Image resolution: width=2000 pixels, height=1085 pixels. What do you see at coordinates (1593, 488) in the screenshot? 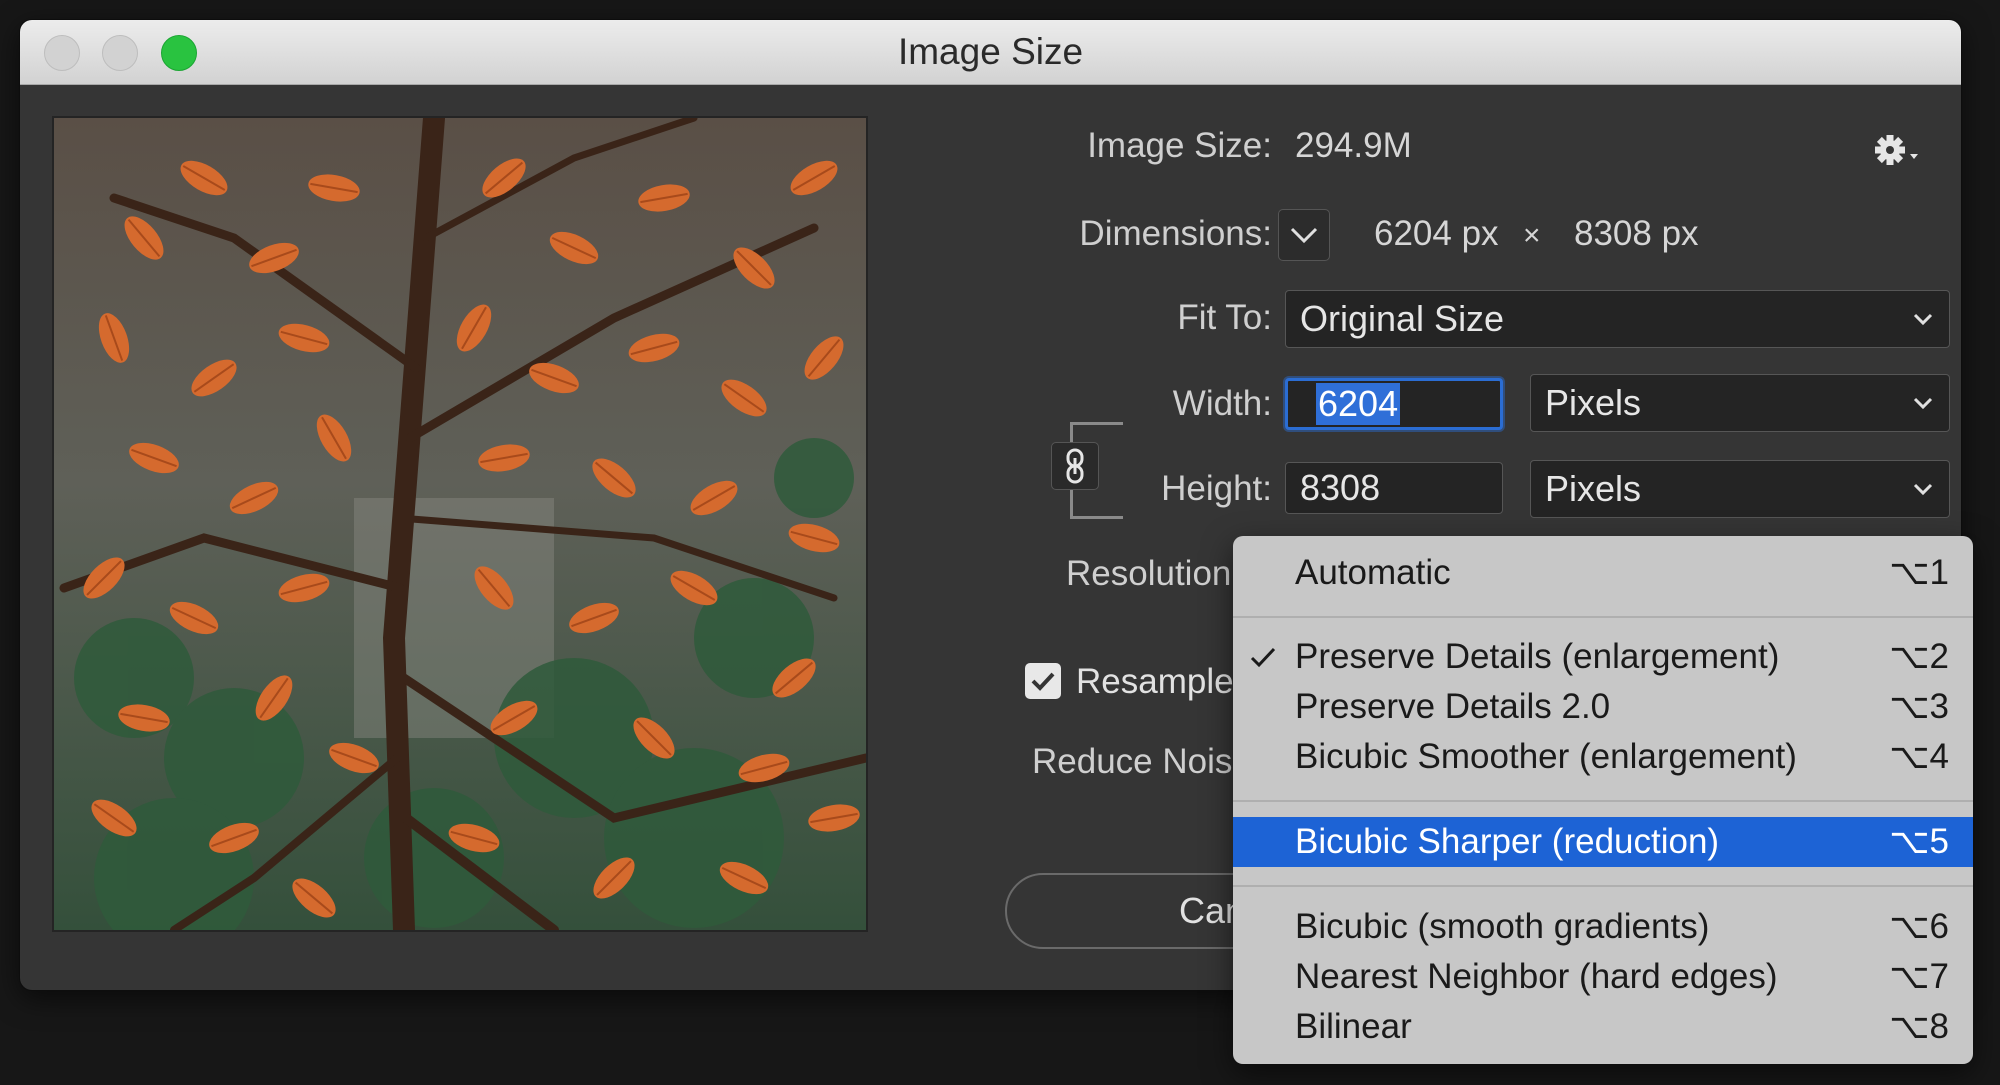
I see `height-unit-value: Pixels` at bounding box center [1593, 488].